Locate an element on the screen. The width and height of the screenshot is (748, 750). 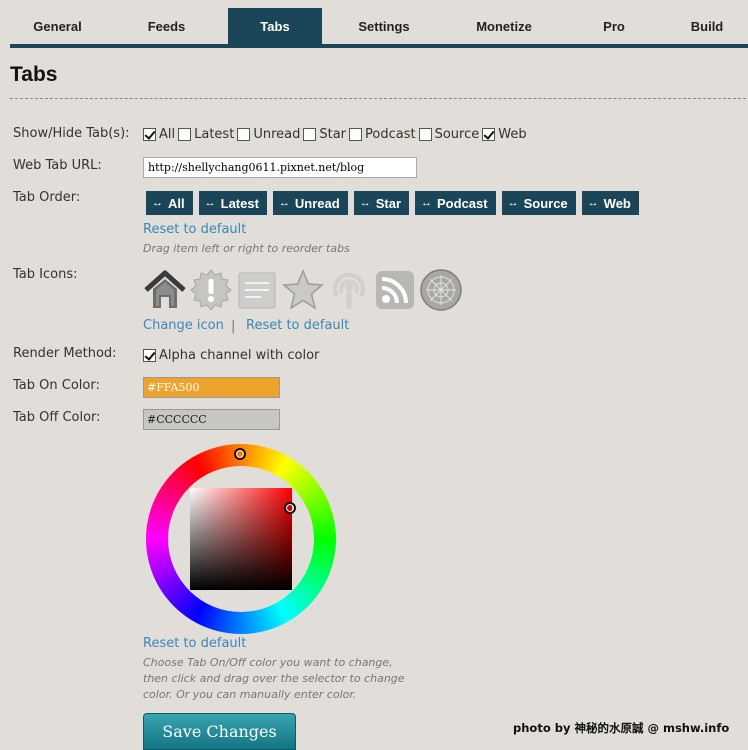
checkbox-star: Star is located at coordinates (324, 134).